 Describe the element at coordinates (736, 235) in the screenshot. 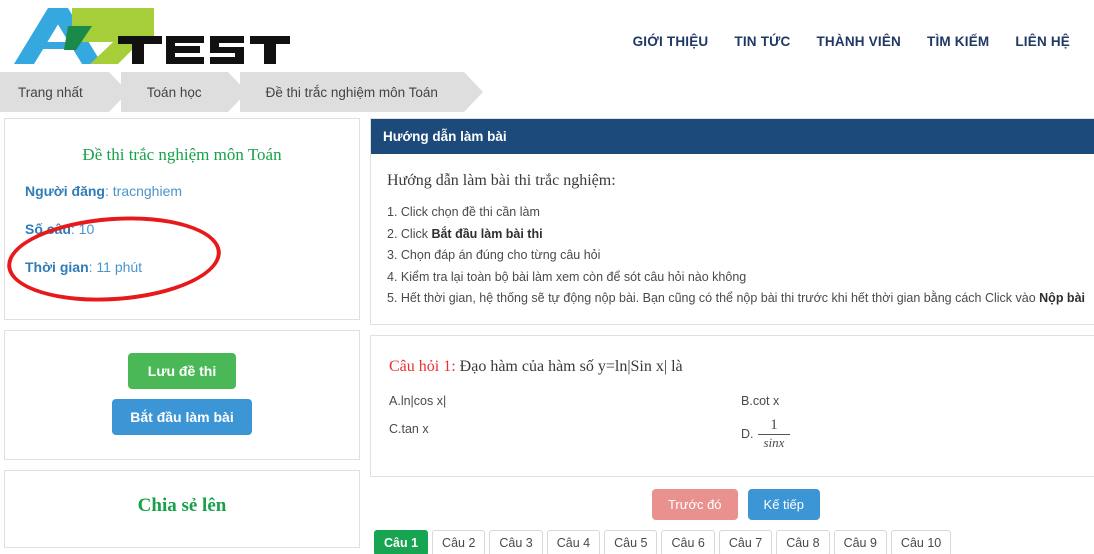

I see `guide-step-2: 2. Click Bắt đầu làm bài thi` at that location.